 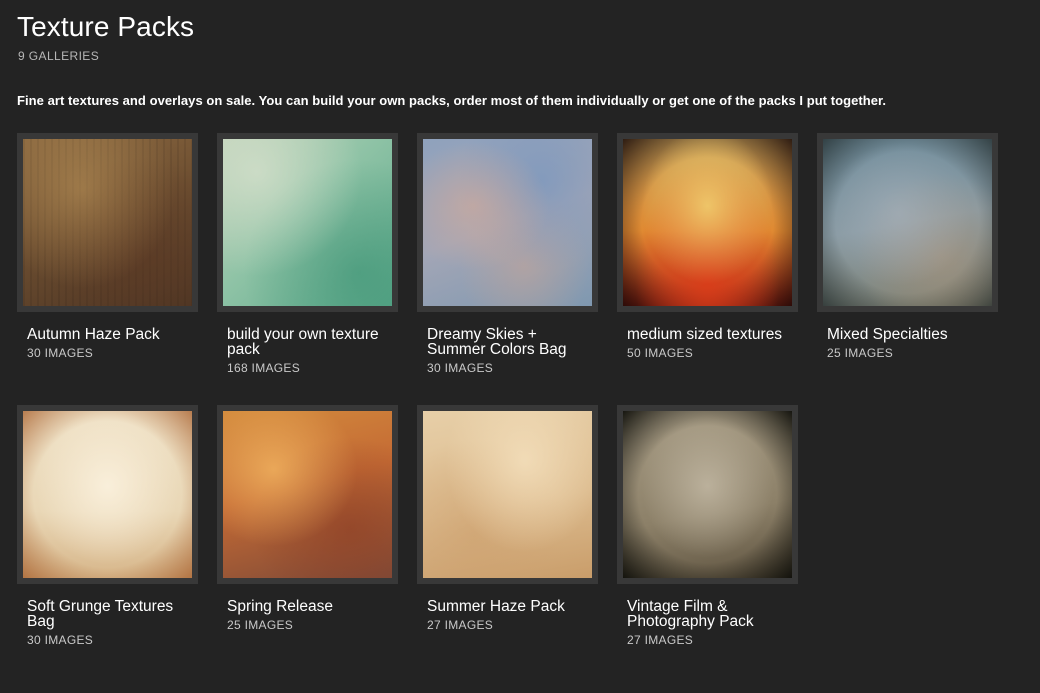 I want to click on gallery-title: Spring Release, so click(x=312, y=607).